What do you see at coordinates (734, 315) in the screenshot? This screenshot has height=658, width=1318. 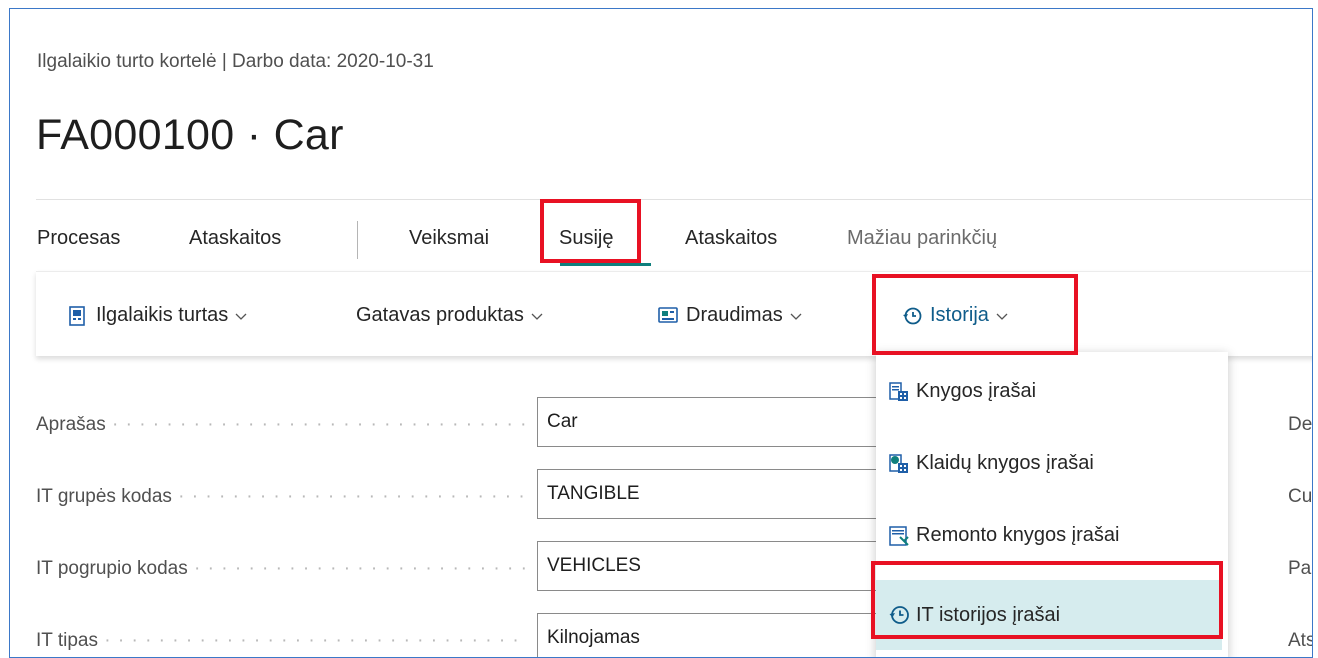 I see `action-label: Draudimas` at bounding box center [734, 315].